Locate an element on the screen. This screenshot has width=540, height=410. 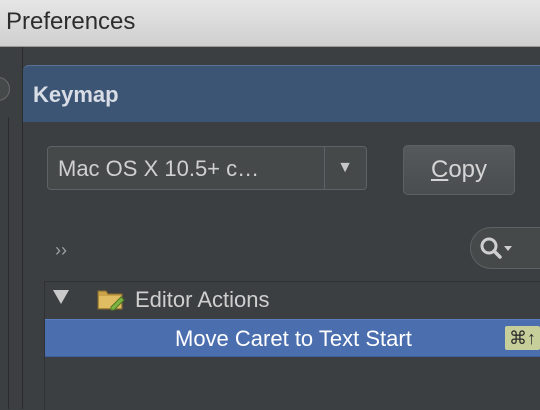
keymap-select: Mac OS X 10.5+ c… ▼ is located at coordinates (207, 168).